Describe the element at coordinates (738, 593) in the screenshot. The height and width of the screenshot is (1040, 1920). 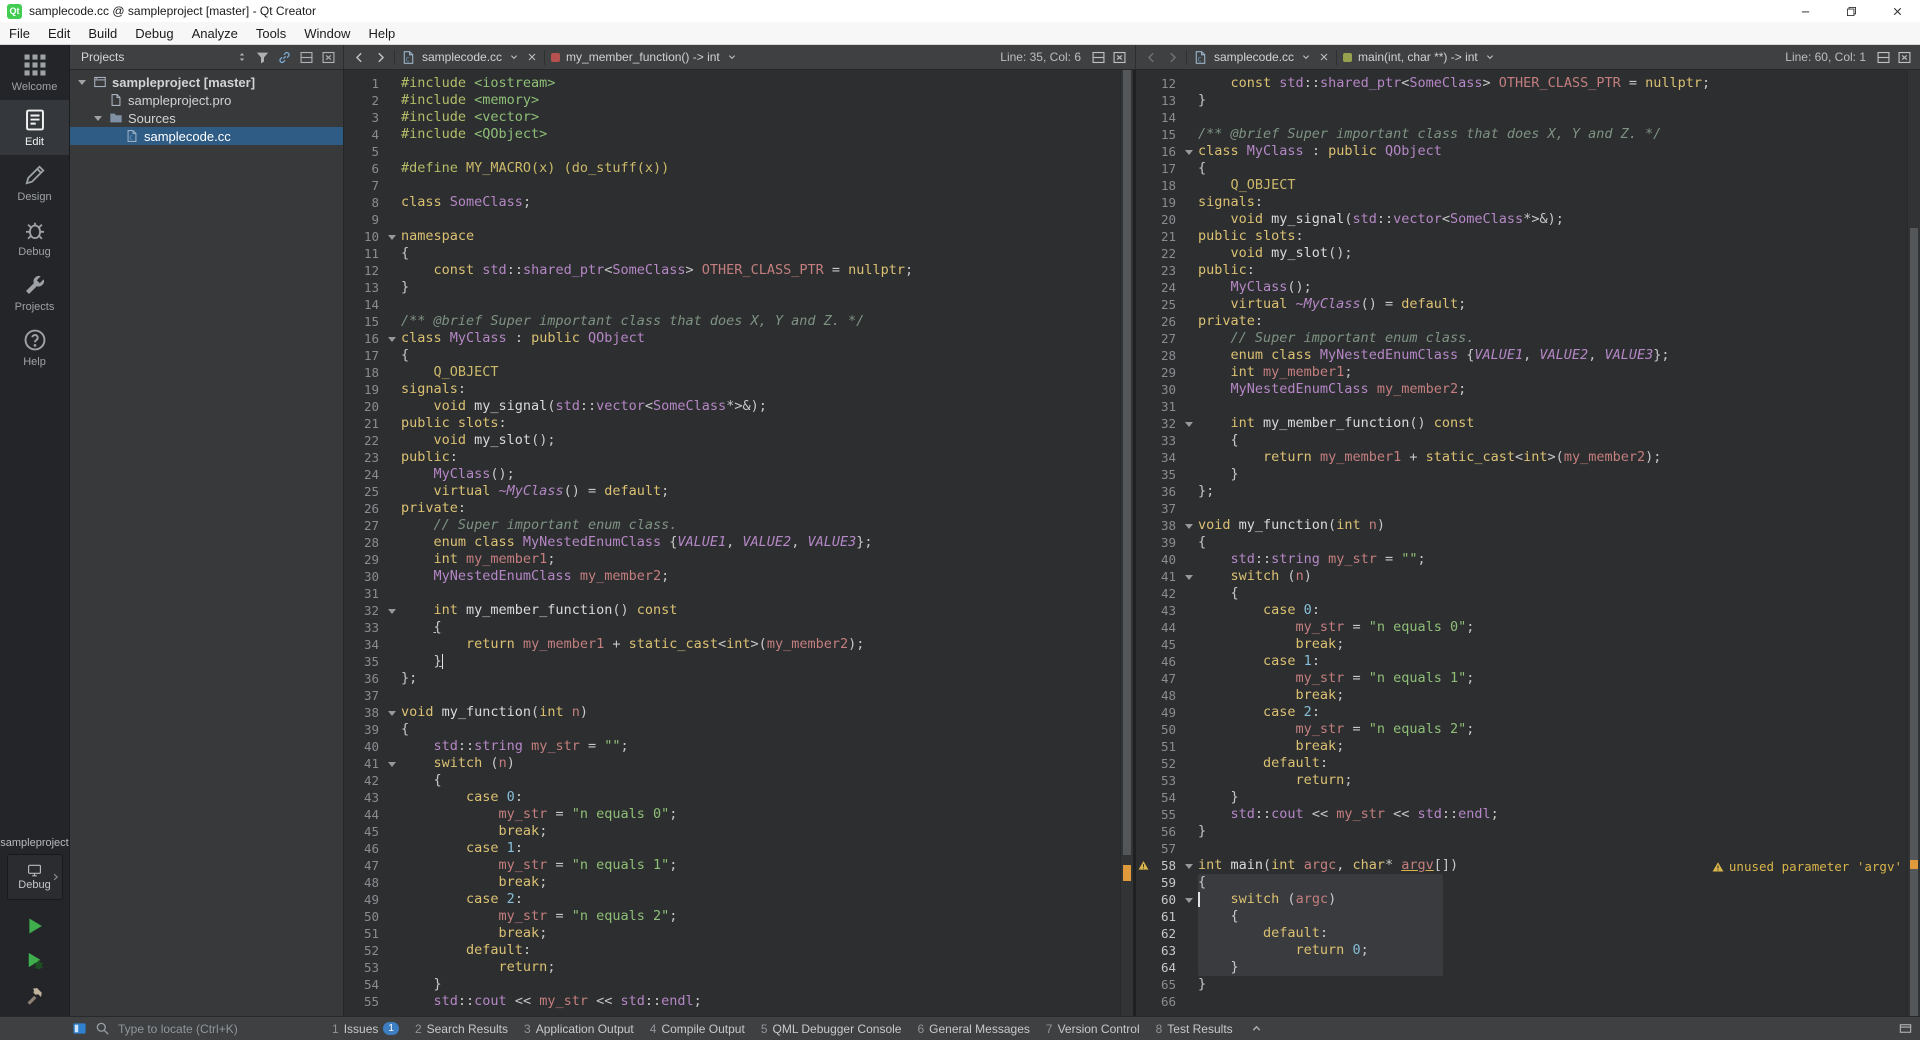
I see `code-line: 31` at that location.